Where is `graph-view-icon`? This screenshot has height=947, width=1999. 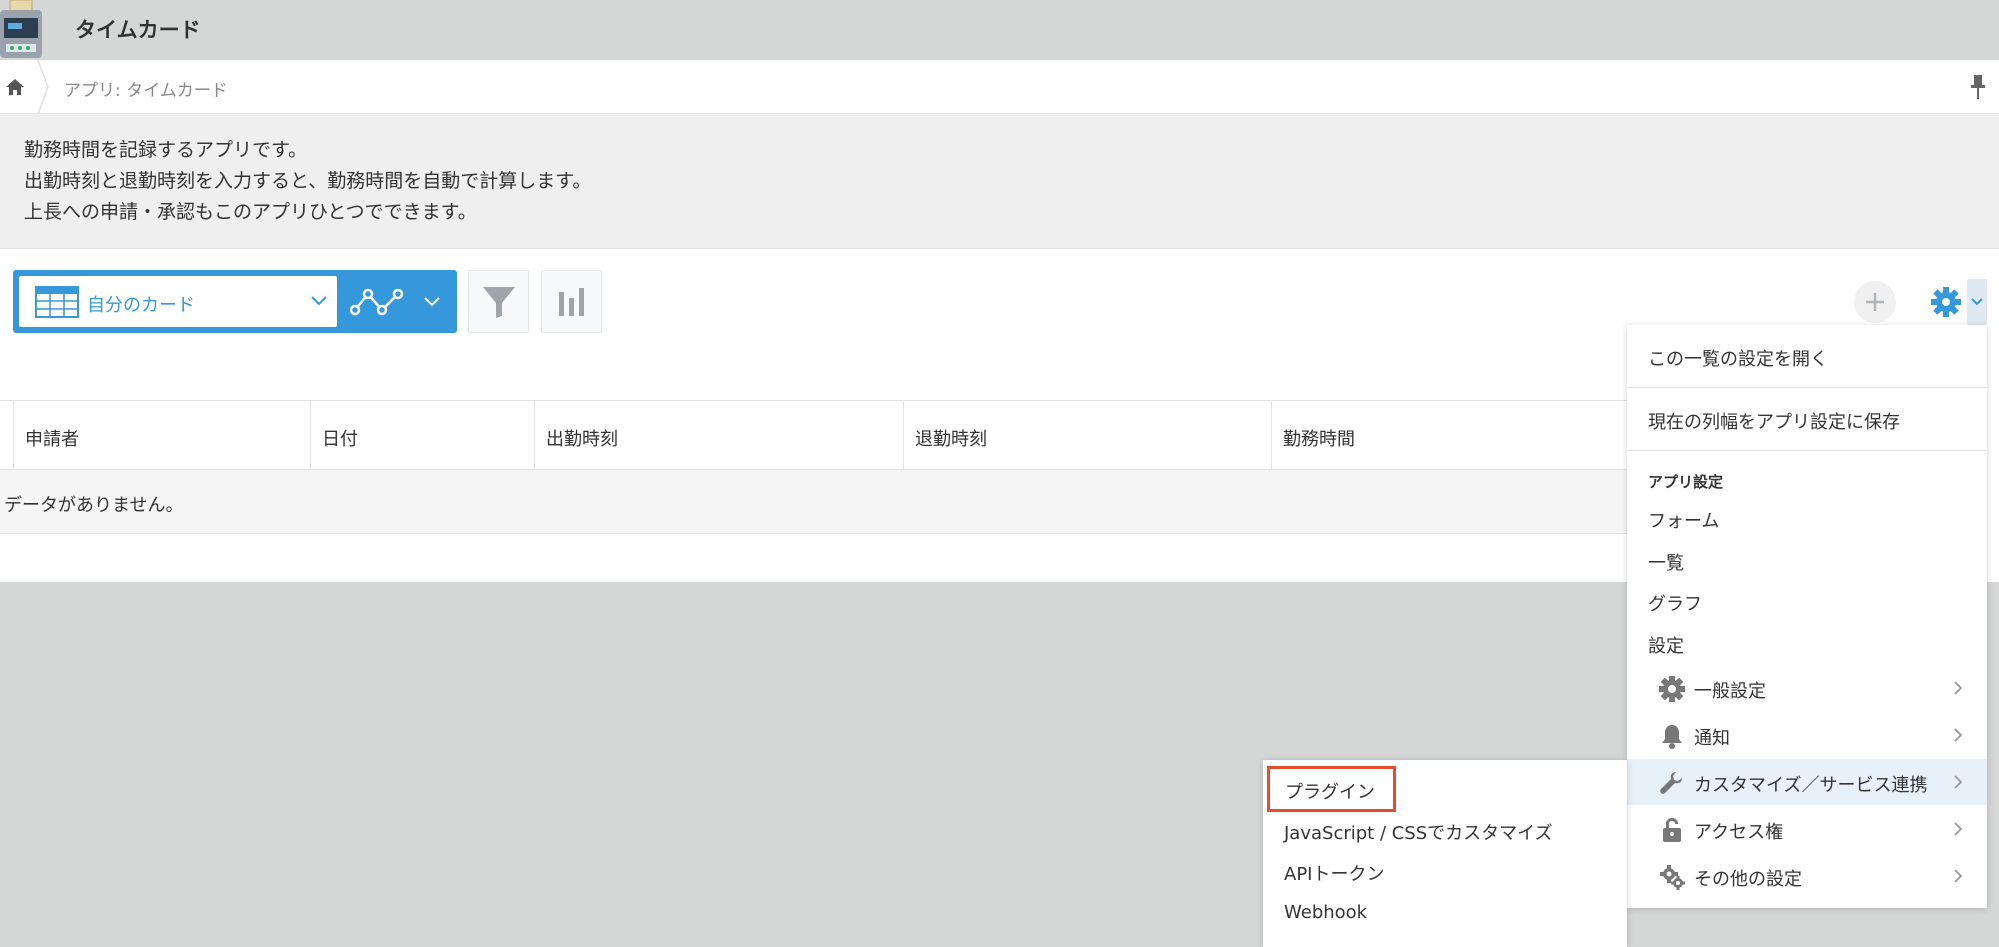
graph-view-icon is located at coordinates (378, 302).